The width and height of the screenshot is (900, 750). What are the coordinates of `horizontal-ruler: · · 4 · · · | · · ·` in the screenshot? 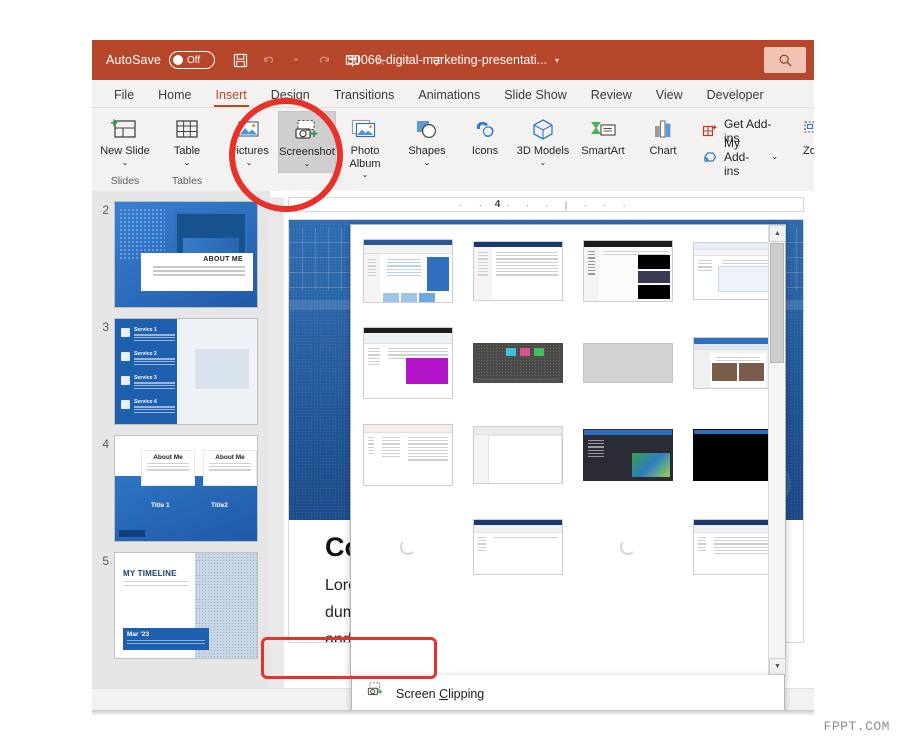 It's located at (546, 204).